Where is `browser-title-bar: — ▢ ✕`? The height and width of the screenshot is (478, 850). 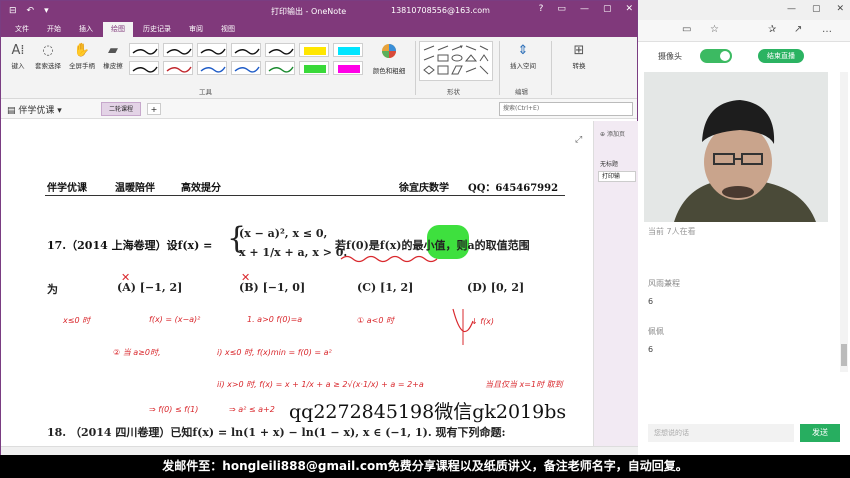
browser-title-bar: — ▢ ✕ is located at coordinates (744, 10).